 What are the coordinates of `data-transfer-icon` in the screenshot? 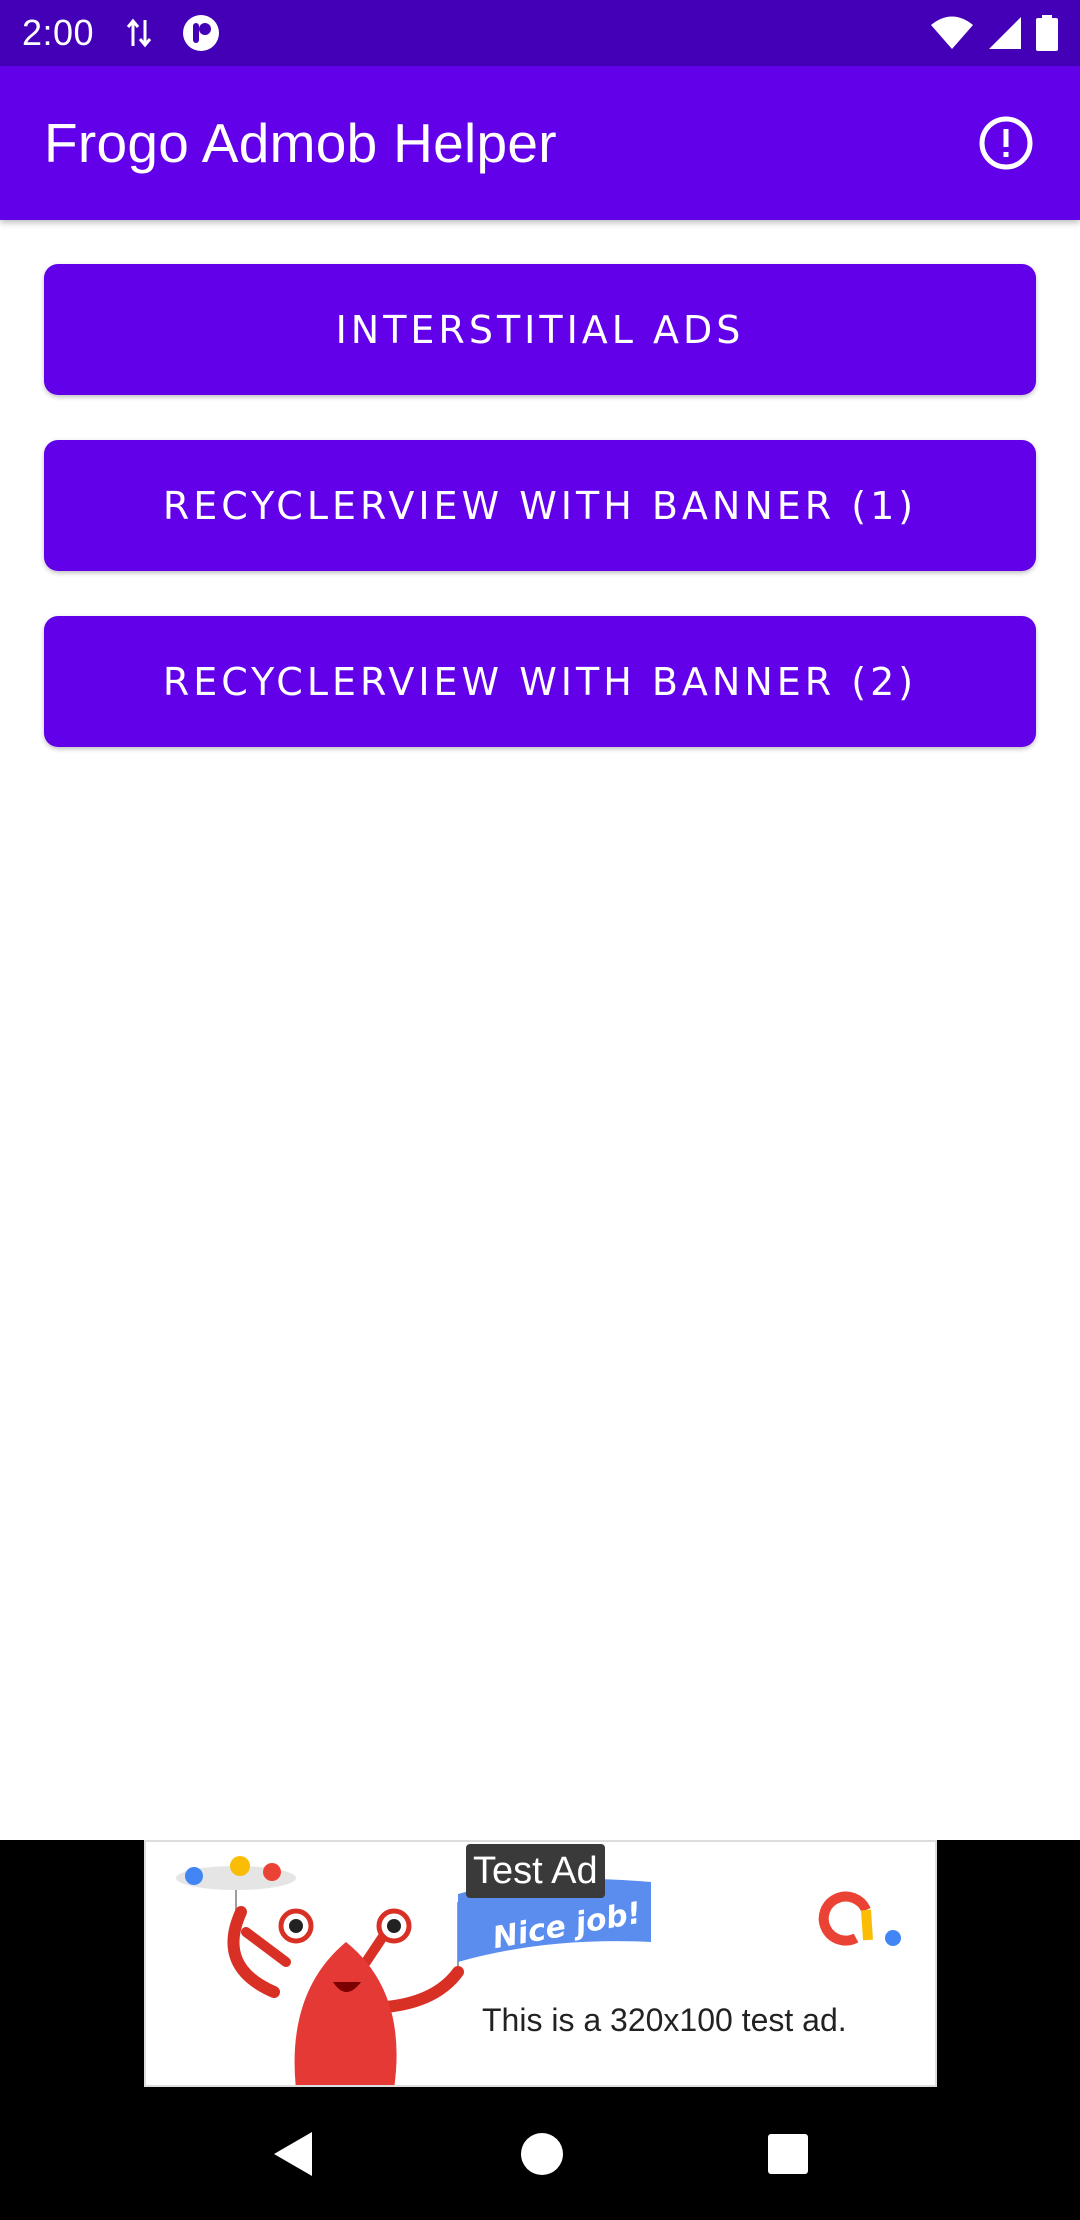 It's located at (139, 33).